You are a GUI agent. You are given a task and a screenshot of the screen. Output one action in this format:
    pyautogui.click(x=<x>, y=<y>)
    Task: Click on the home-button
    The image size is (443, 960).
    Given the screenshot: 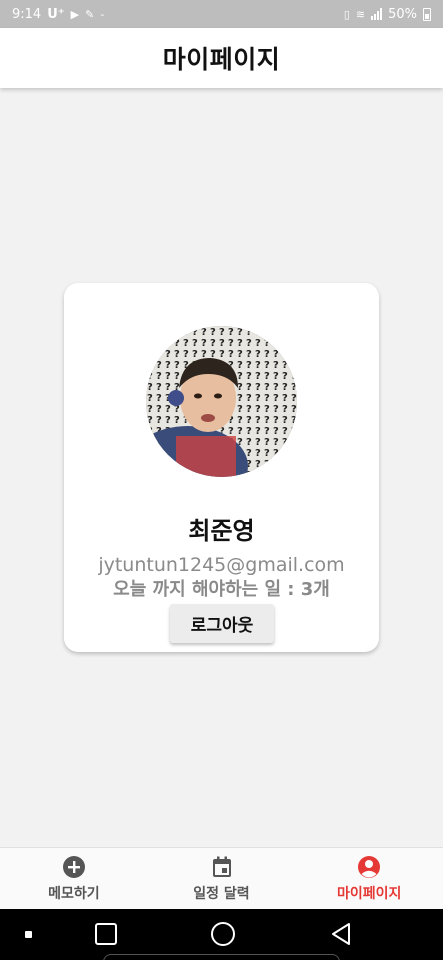 What is the action you would take?
    pyautogui.click(x=223, y=934)
    